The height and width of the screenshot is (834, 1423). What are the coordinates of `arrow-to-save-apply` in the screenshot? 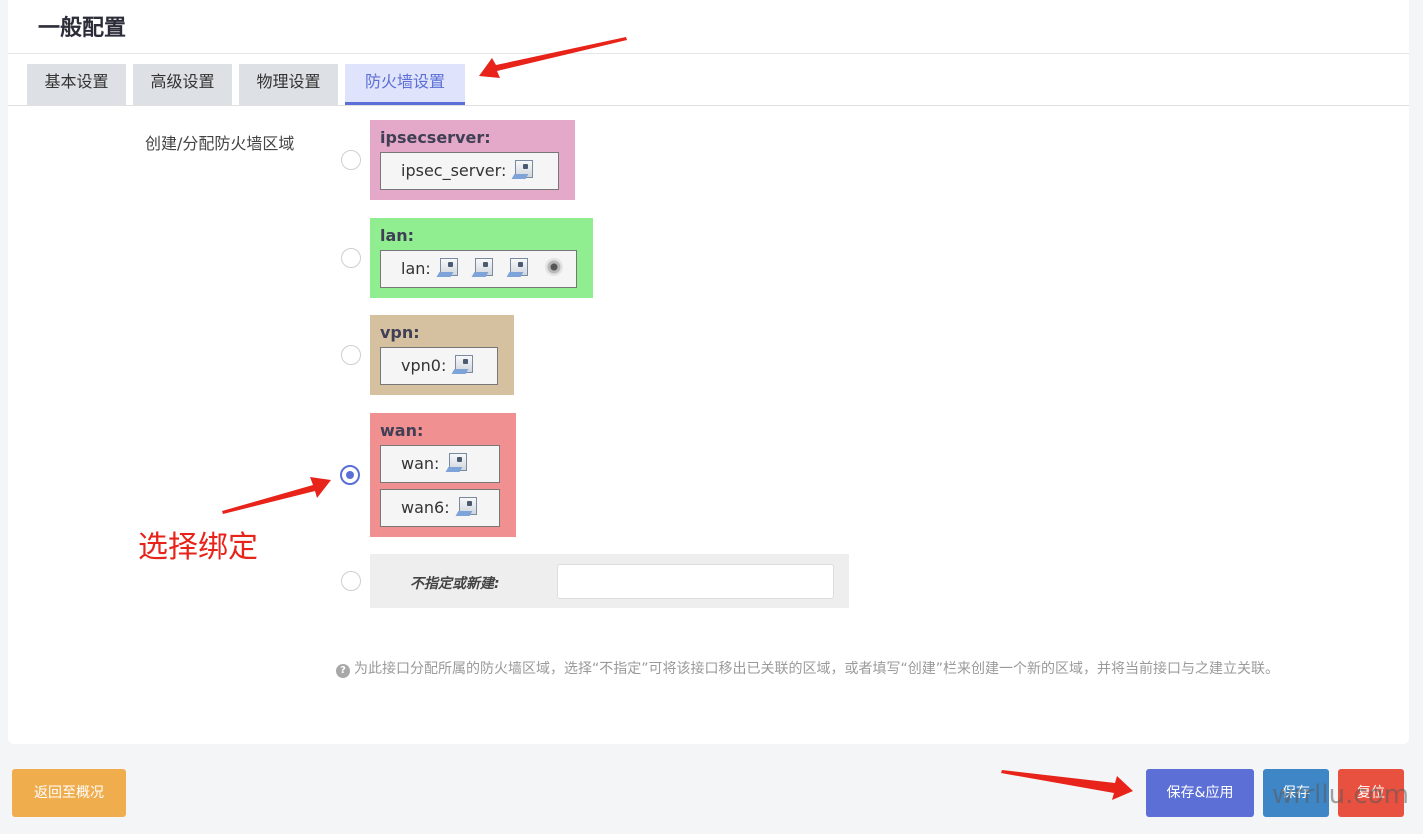 It's located at (1067, 785).